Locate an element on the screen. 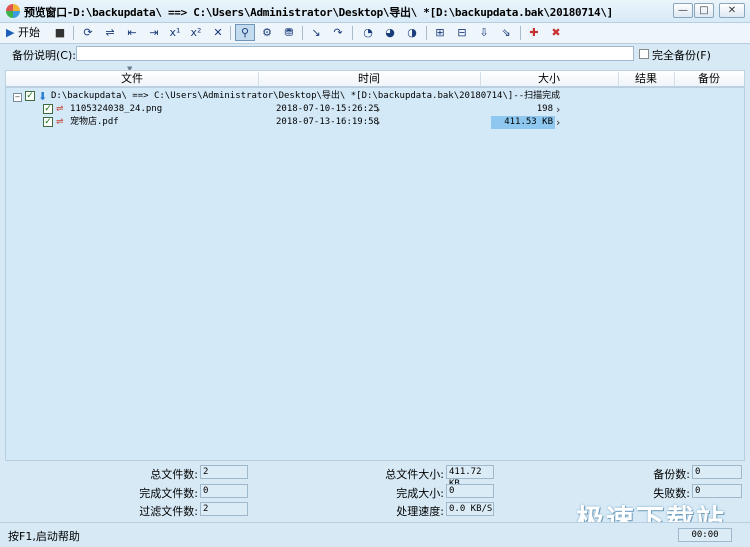  arrow-left-bar-icon: ⇤ is located at coordinates (132, 32).